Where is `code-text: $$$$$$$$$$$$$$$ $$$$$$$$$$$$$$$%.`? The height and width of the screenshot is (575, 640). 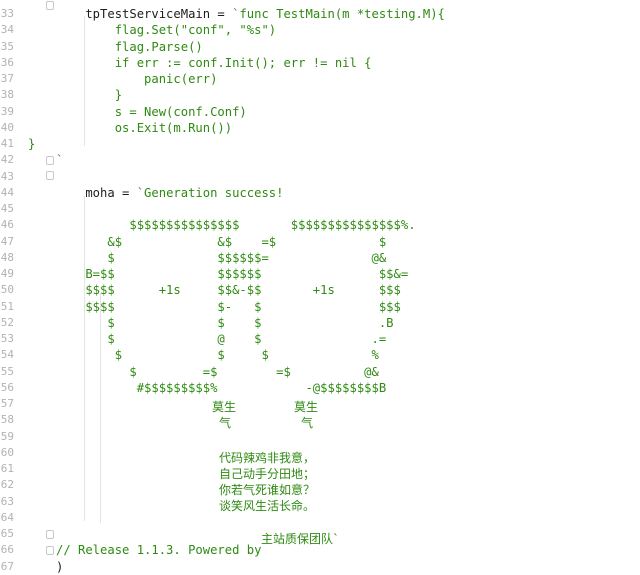 code-text: $$$$$$$$$$$$$$$ $$$$$$$$$$$$$$$%. is located at coordinates (236, 225).